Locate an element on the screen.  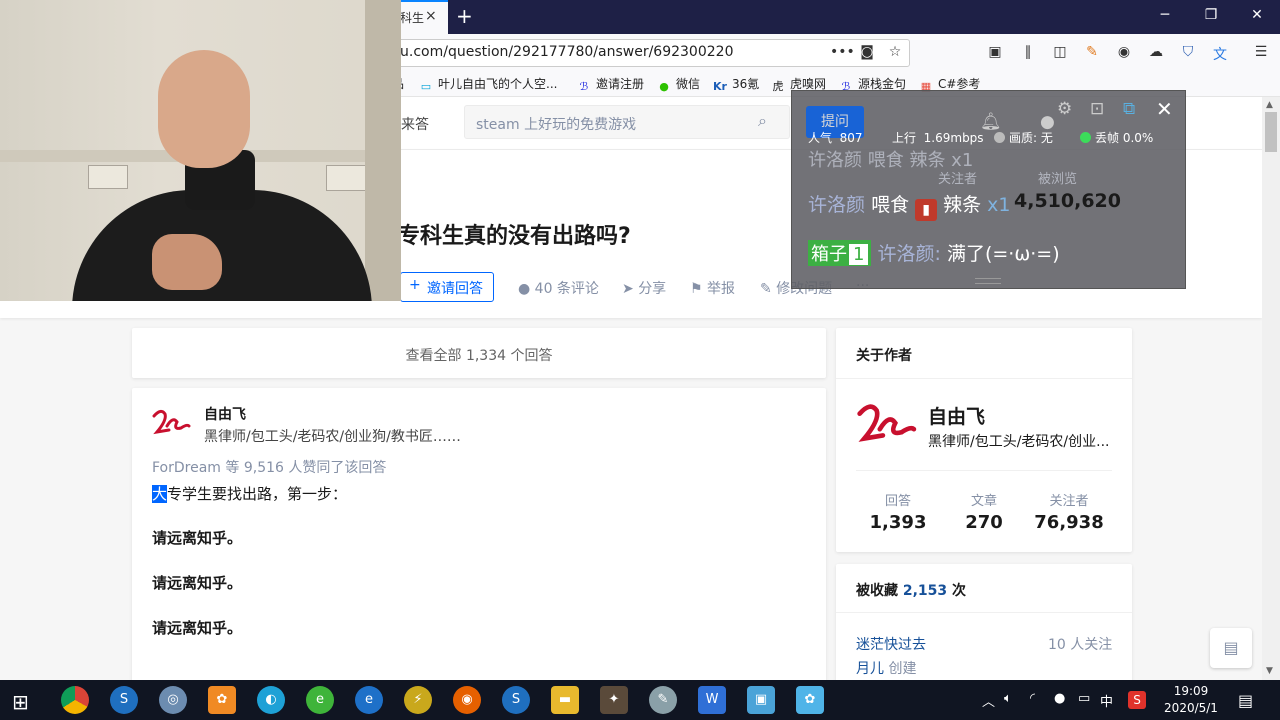
bookmark-item: ● 微信 is located at coordinates (678, 84).